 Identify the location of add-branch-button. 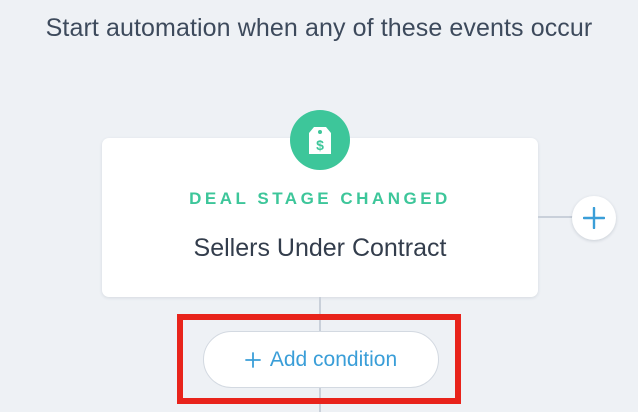
(594, 218).